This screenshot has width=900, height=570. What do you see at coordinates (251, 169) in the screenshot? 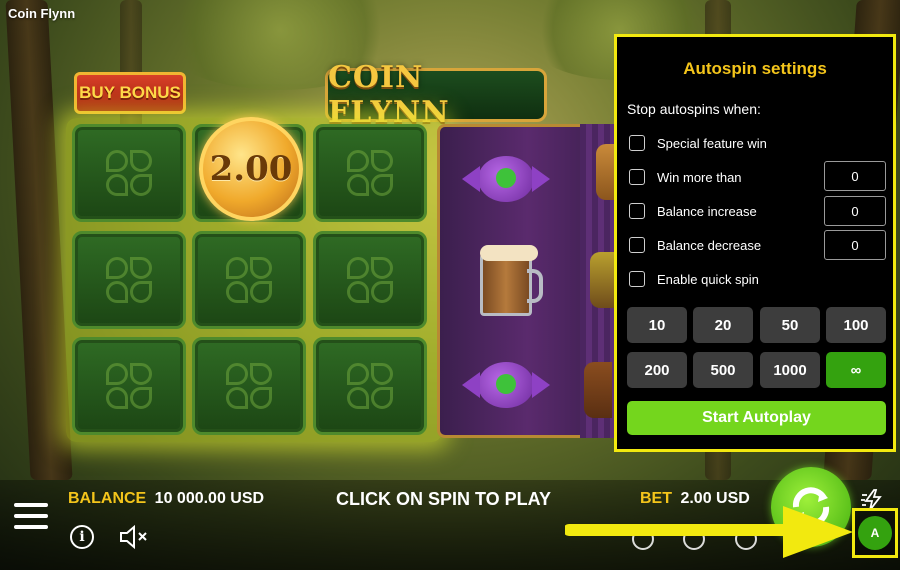
I see `coin-symbol: 2.00` at bounding box center [251, 169].